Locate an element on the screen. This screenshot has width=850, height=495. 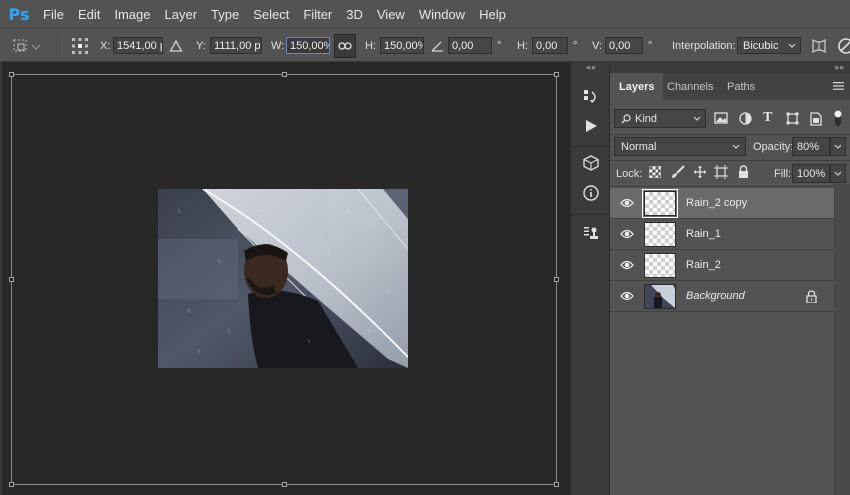
layer-name: Background is located at coordinates (715, 296).